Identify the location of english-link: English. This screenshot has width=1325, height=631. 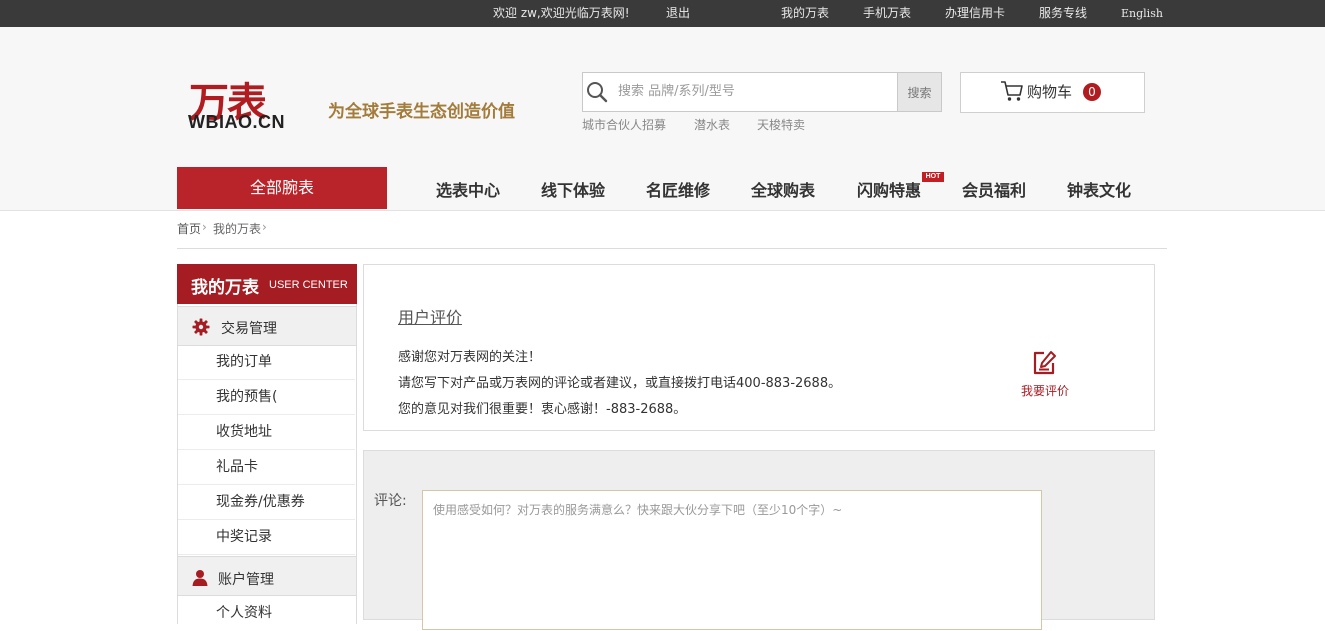
(1142, 13).